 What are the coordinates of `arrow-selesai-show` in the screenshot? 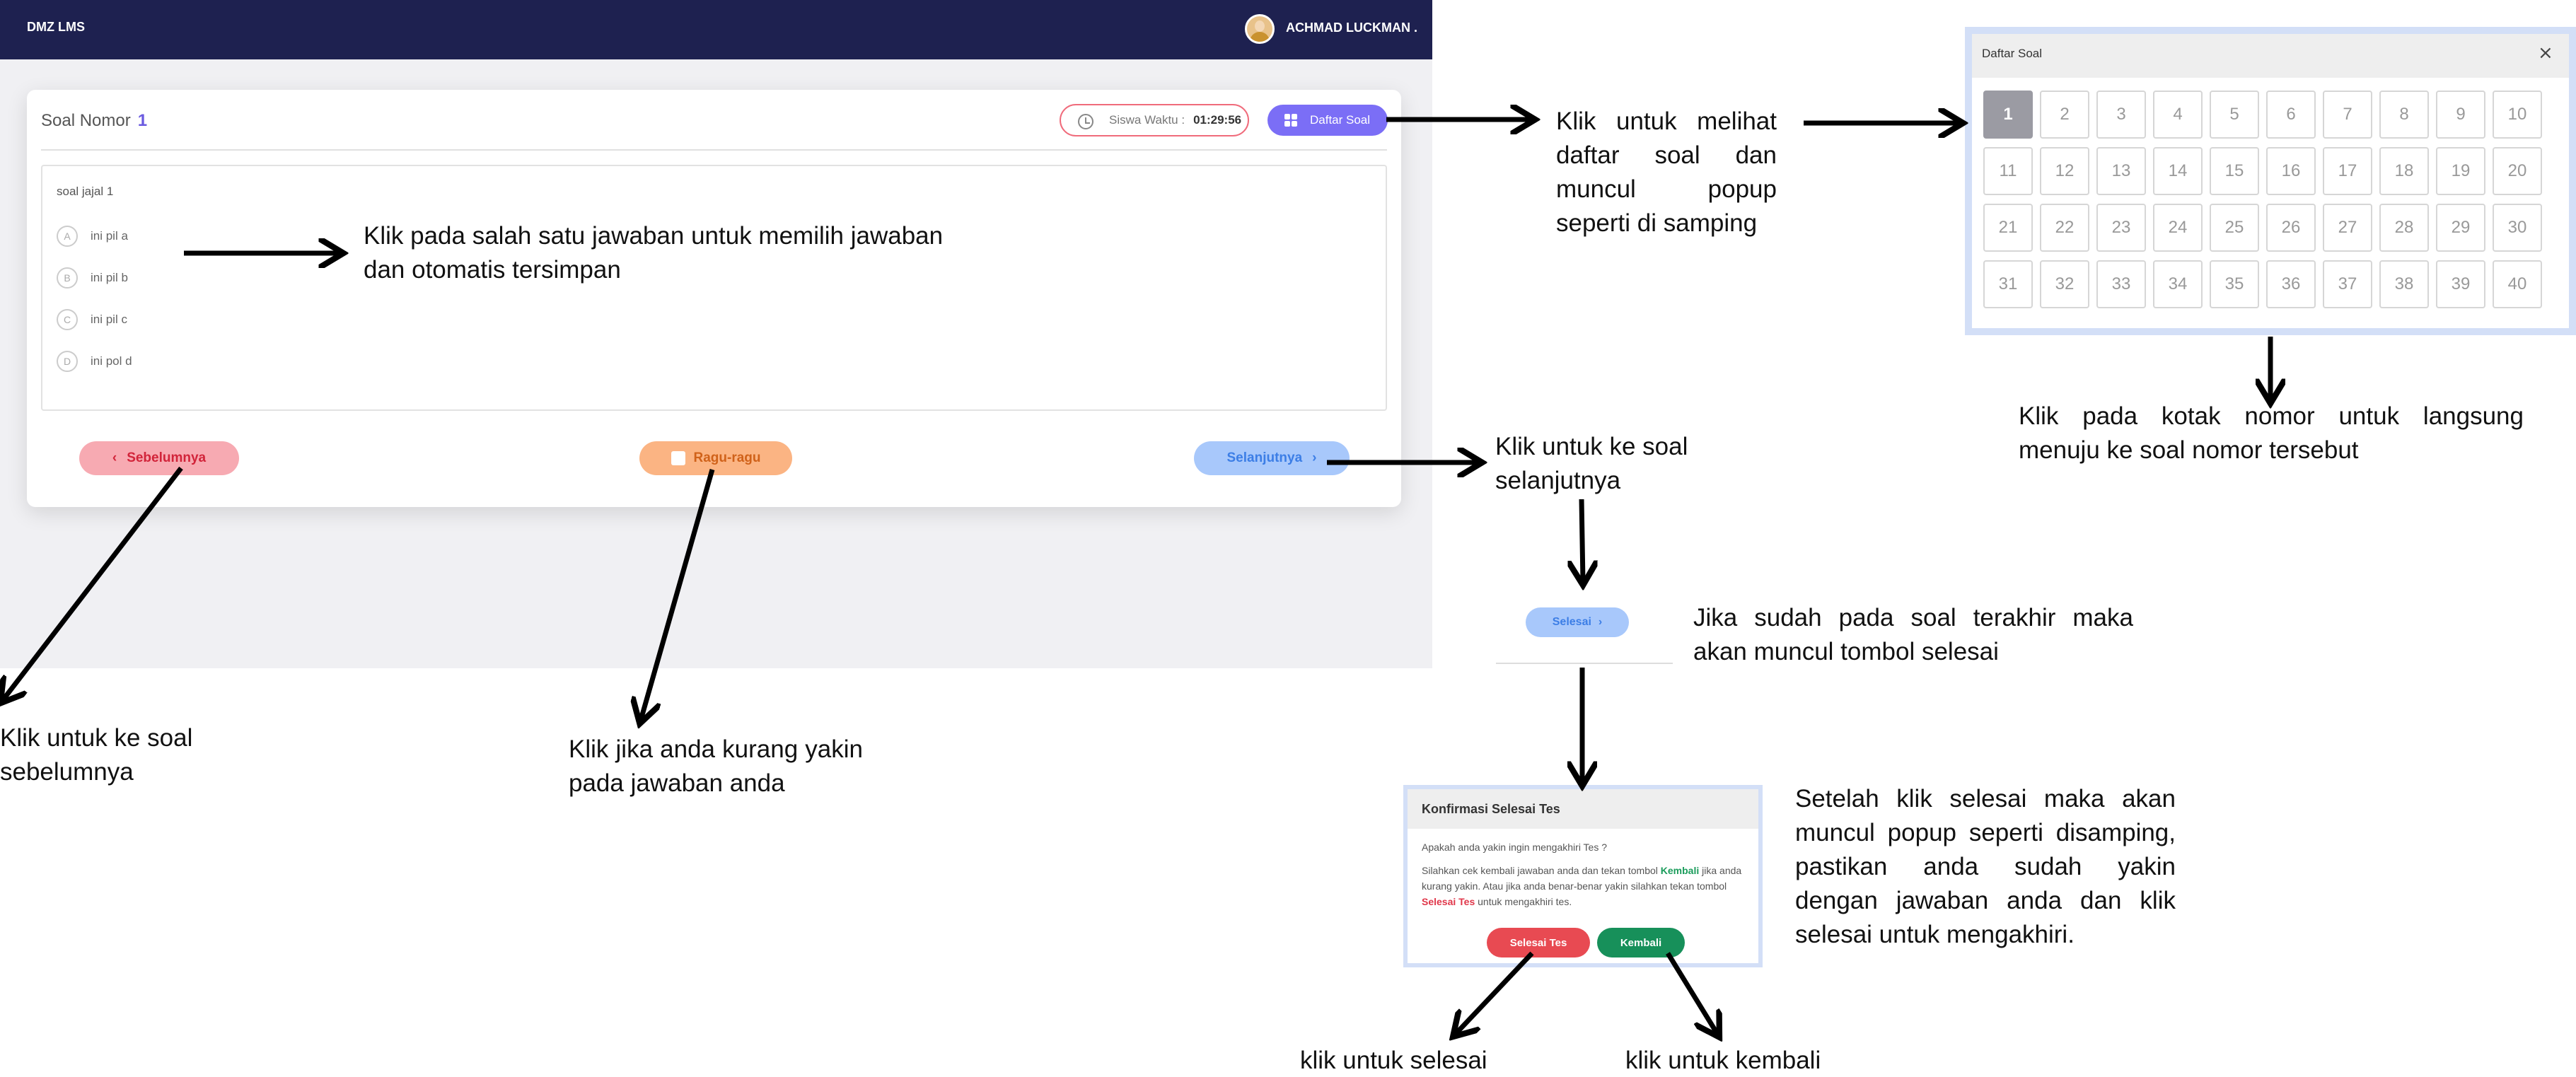 It's located at (1582, 540).